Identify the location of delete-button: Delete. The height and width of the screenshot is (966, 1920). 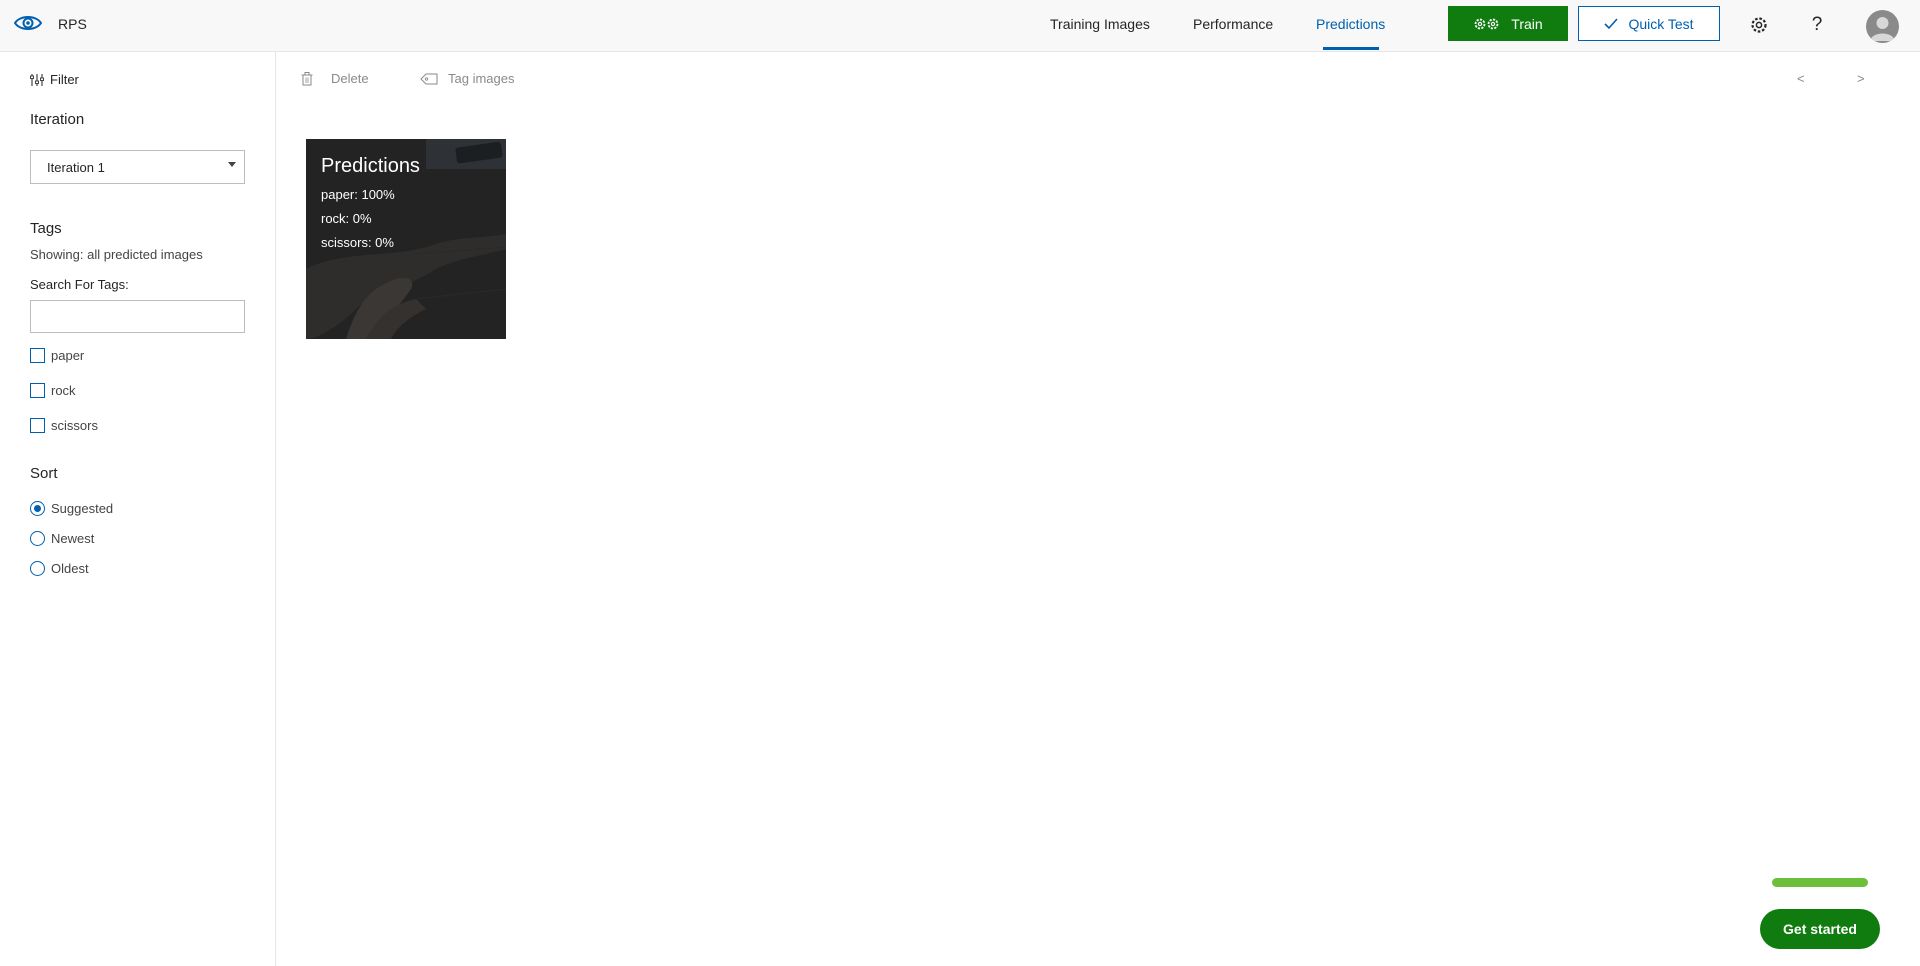
(335, 78).